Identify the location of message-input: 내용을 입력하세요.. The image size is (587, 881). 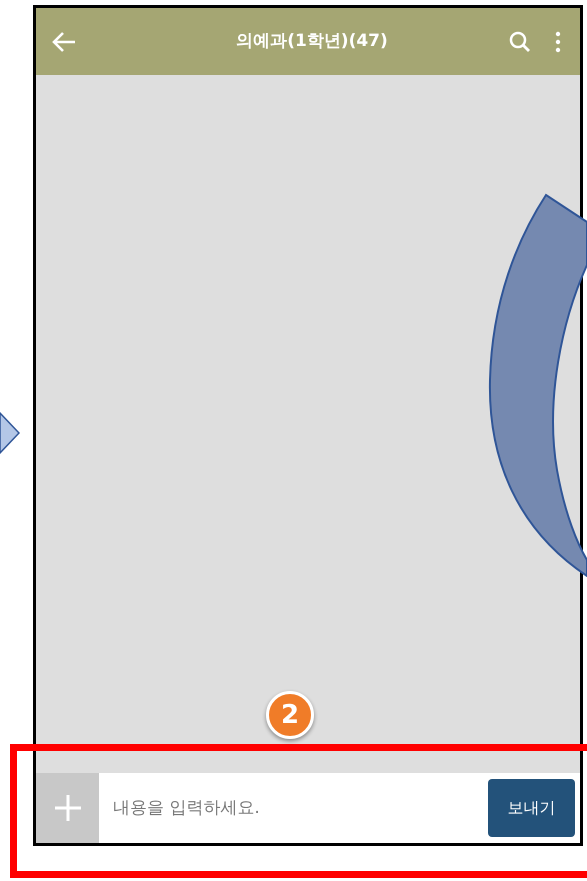
(293, 808).